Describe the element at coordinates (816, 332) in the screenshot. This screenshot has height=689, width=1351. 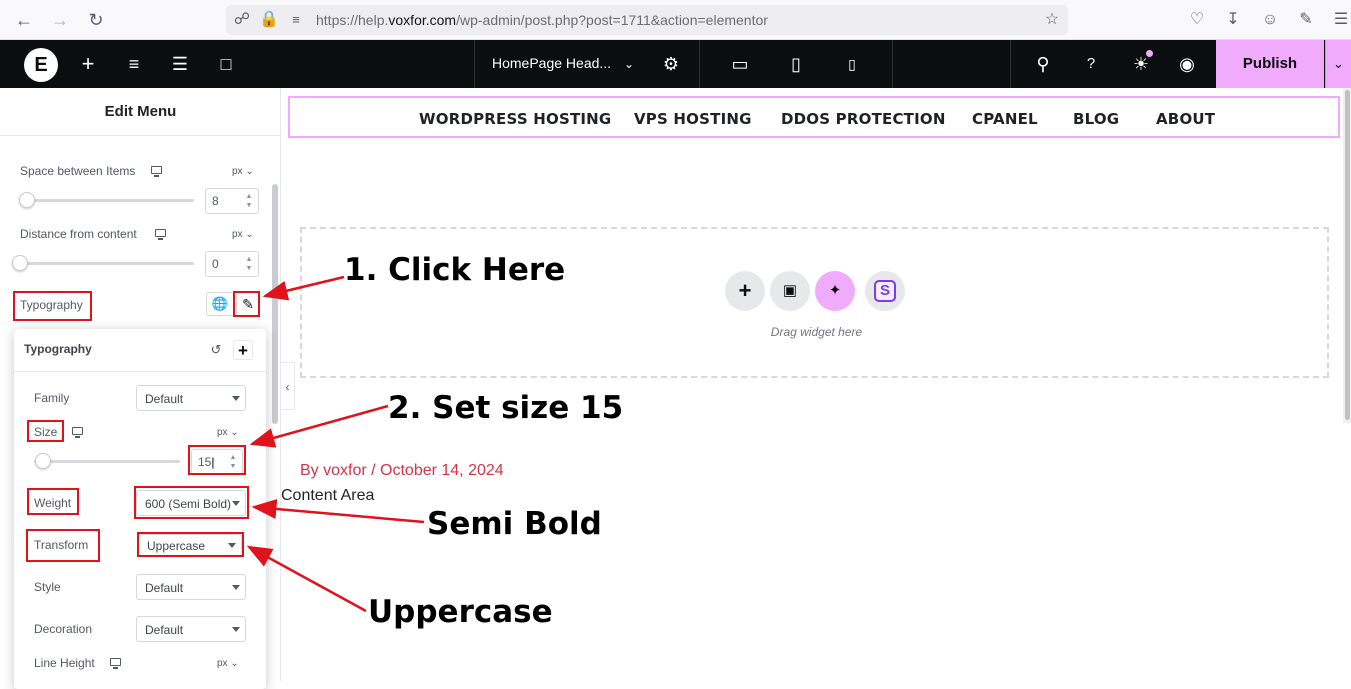
I see `drag-widget-text: Drag widget here` at that location.